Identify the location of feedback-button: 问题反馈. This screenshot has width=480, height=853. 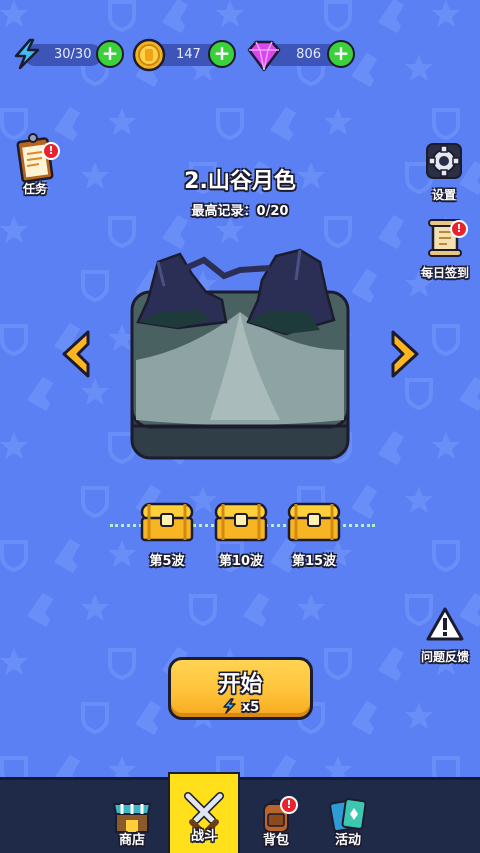
(445, 635).